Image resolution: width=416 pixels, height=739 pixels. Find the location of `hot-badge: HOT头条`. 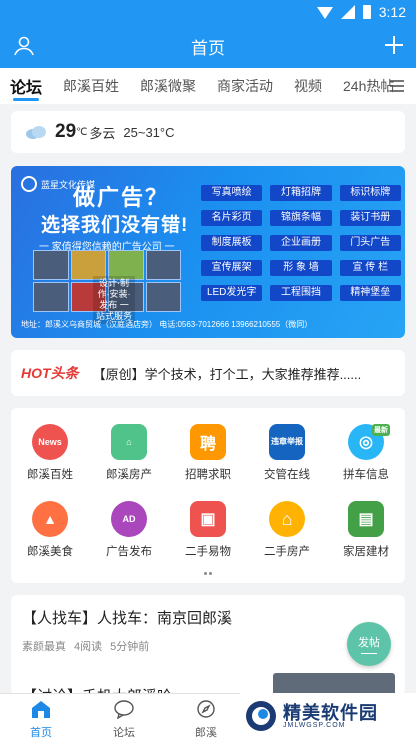

hot-badge: HOT头条 is located at coordinates (50, 373).